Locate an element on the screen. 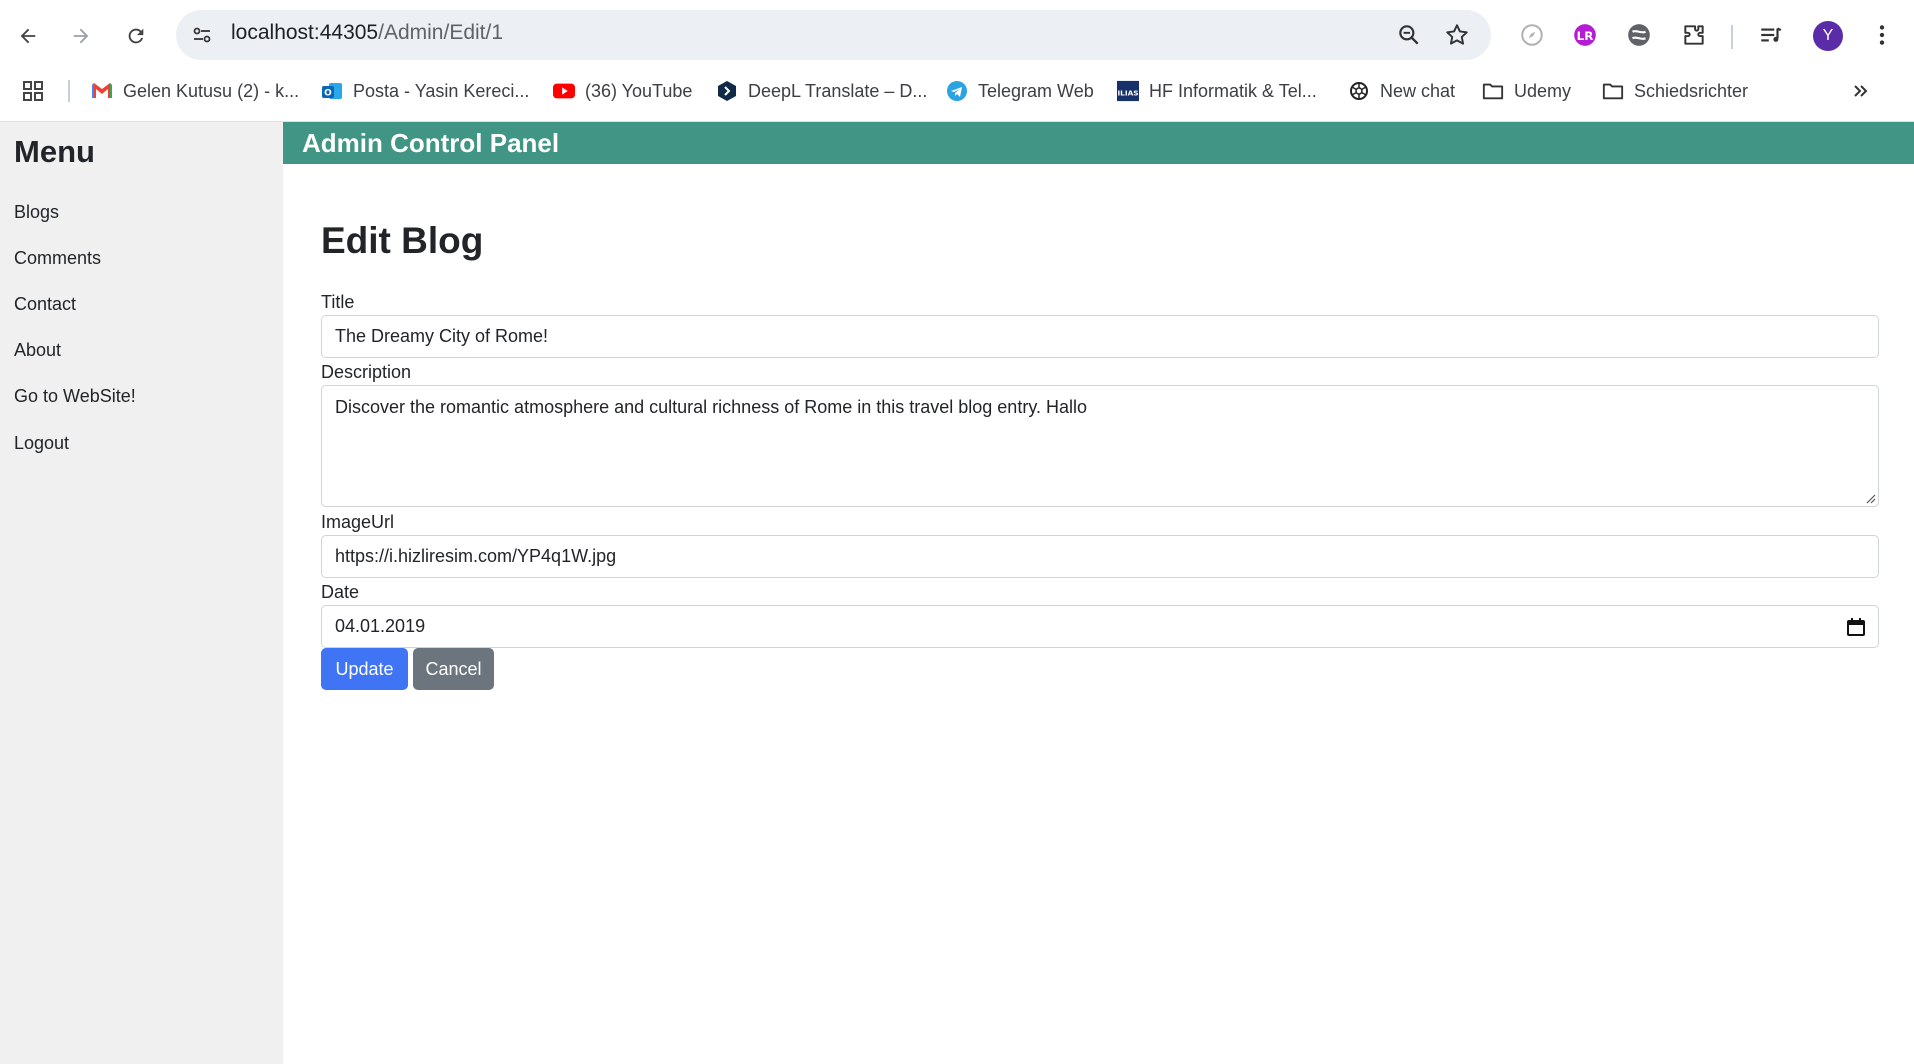  title-label: Title is located at coordinates (338, 302).